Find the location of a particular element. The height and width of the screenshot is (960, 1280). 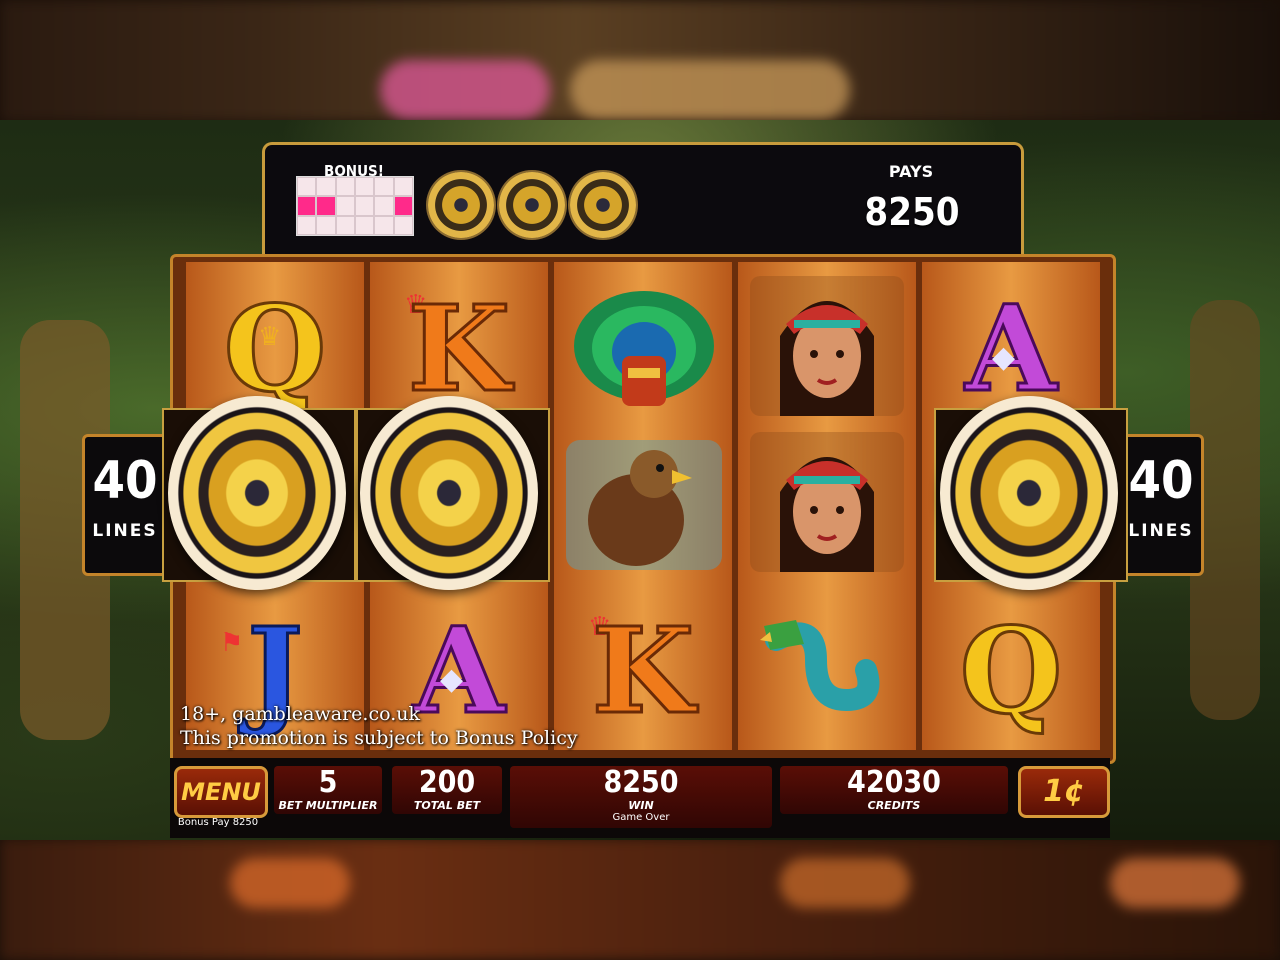

blurred-bottom-band is located at coordinates (640, 899).